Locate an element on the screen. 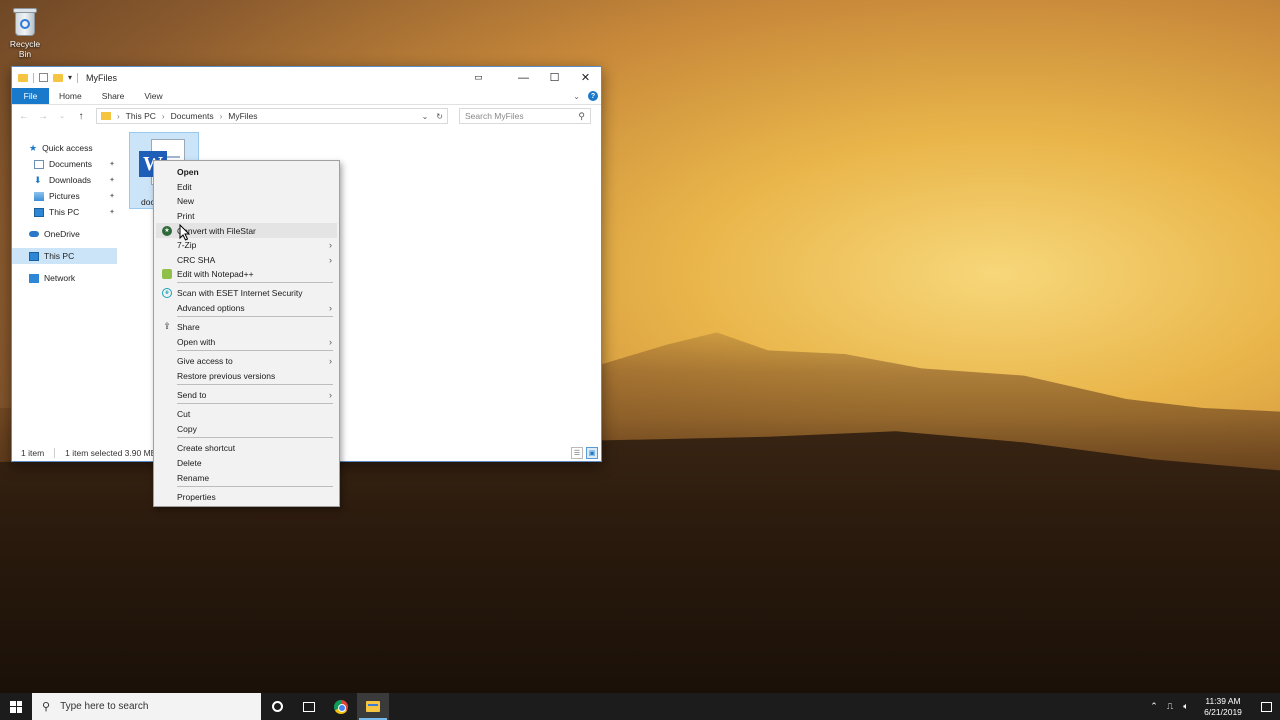 The image size is (1280, 720). menu-item-rename: Rename is located at coordinates (246, 477).